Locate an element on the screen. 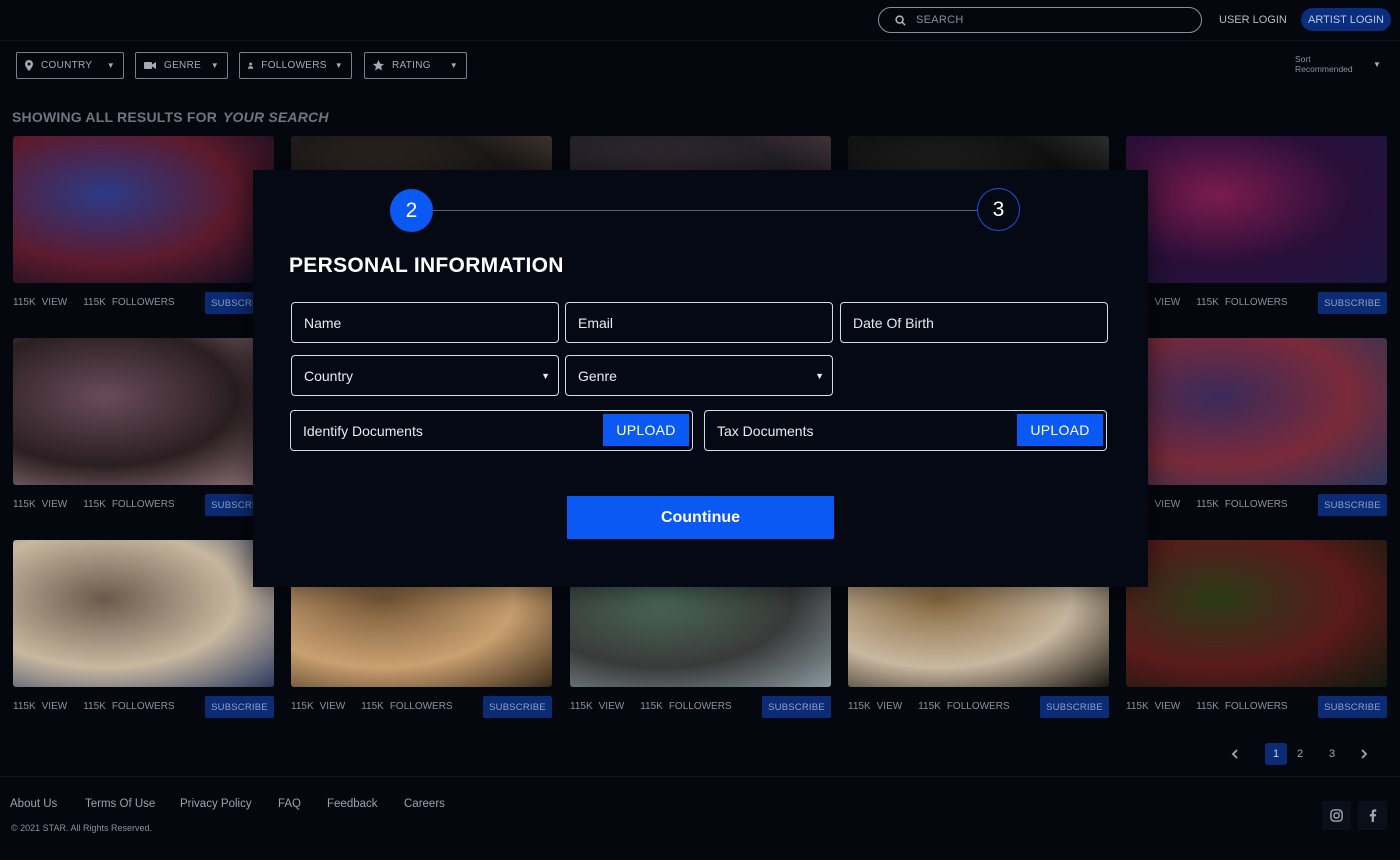 Image resolution: width=1400 pixels, height=860 pixels. search-icon is located at coordinates (900, 20).